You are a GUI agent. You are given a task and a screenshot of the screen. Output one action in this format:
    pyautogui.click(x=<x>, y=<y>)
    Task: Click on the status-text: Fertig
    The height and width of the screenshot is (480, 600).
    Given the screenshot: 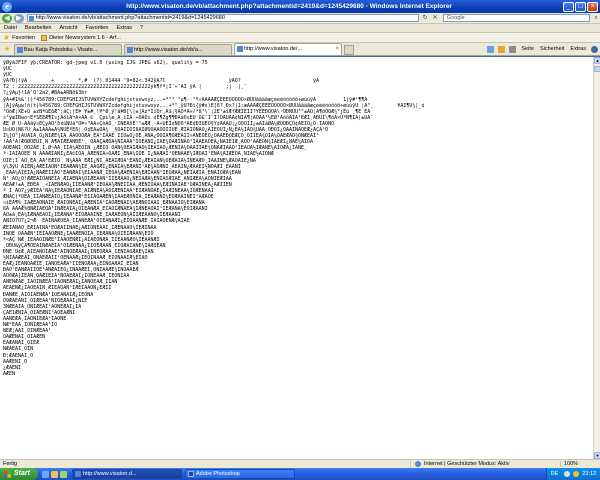 What is the action you would take?
    pyautogui.click(x=10, y=464)
    